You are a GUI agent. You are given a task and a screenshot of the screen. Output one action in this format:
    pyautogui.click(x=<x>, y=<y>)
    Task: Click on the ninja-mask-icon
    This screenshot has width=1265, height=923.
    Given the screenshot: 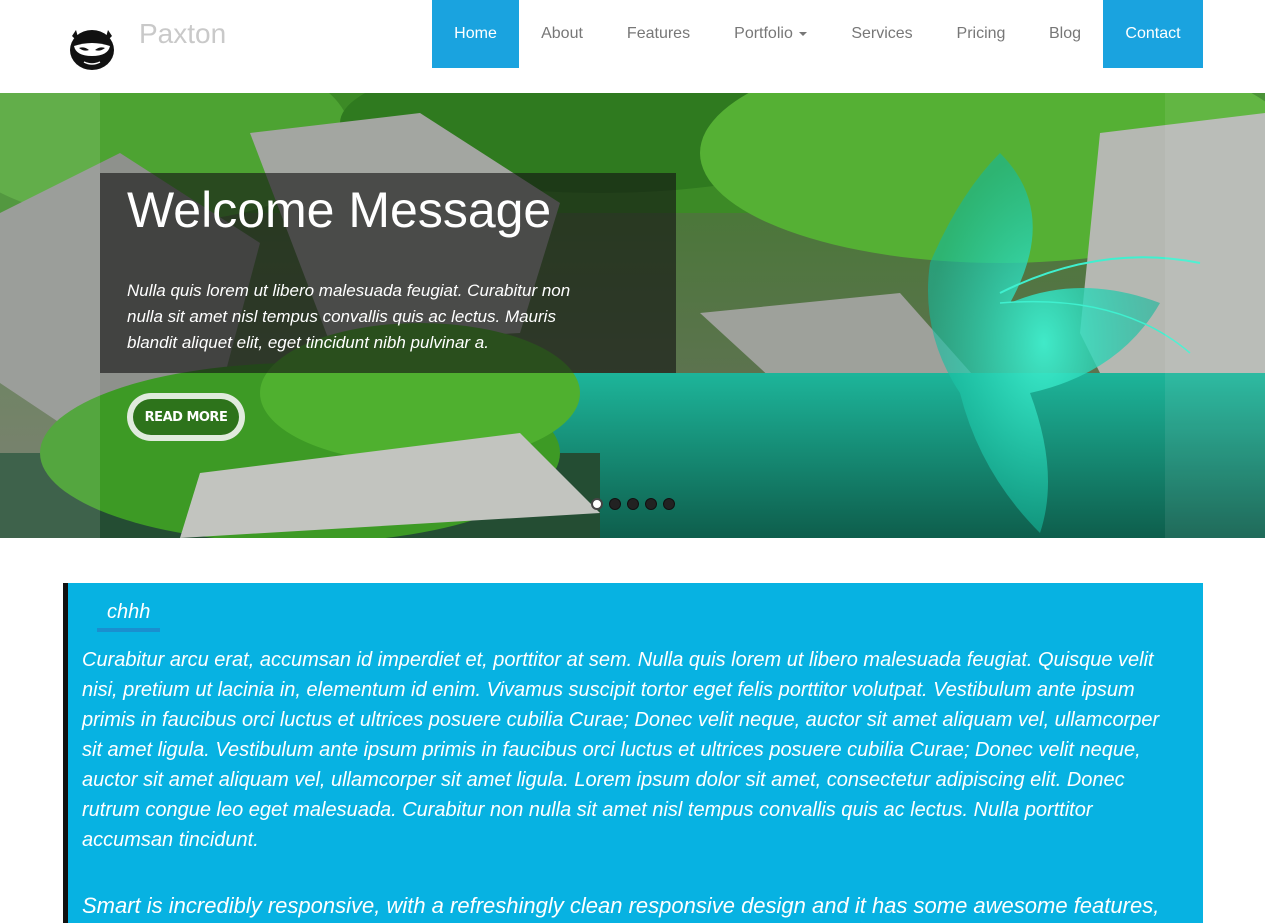 What is the action you would take?
    pyautogui.click(x=92, y=47)
    